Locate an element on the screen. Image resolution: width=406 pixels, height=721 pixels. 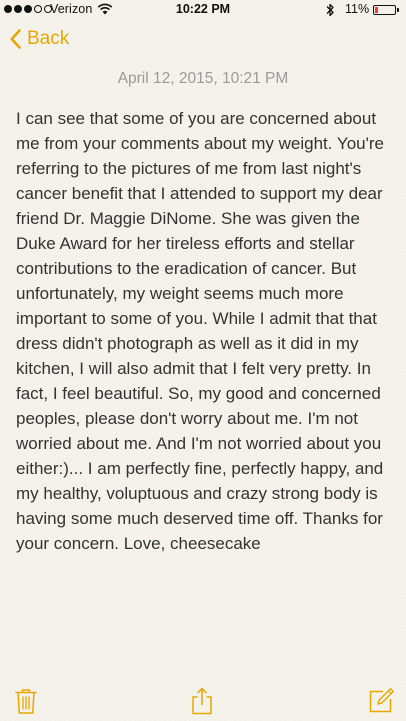
share-icon is located at coordinates (202, 701).